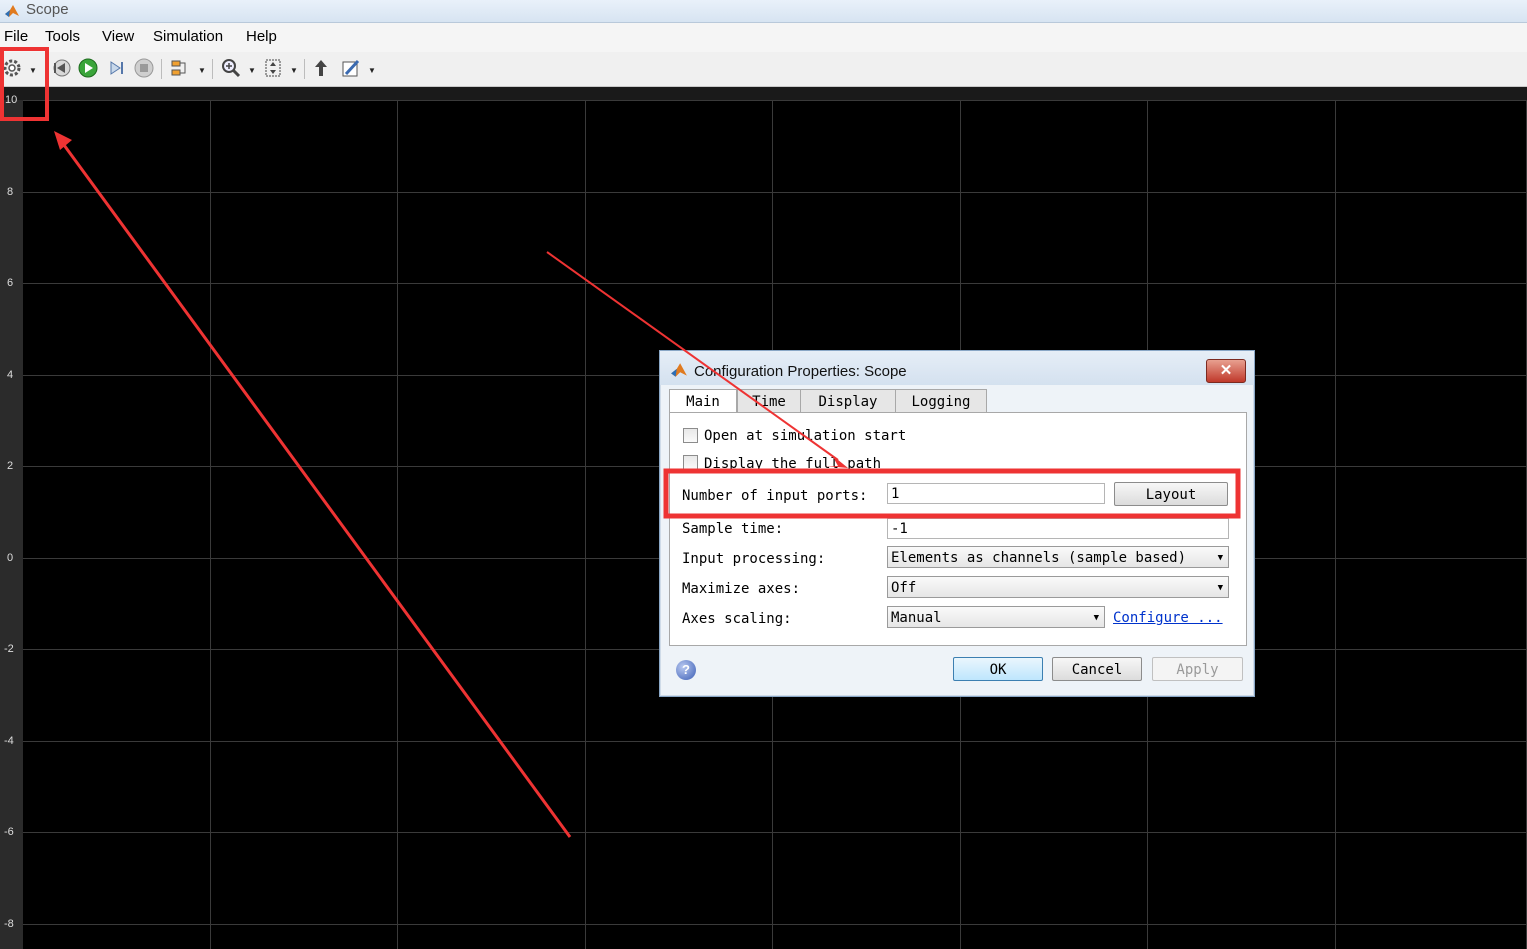 Image resolution: width=1527 pixels, height=949 pixels. What do you see at coordinates (904, 588) in the screenshot?
I see `maximize-axes-value: Off` at bounding box center [904, 588].